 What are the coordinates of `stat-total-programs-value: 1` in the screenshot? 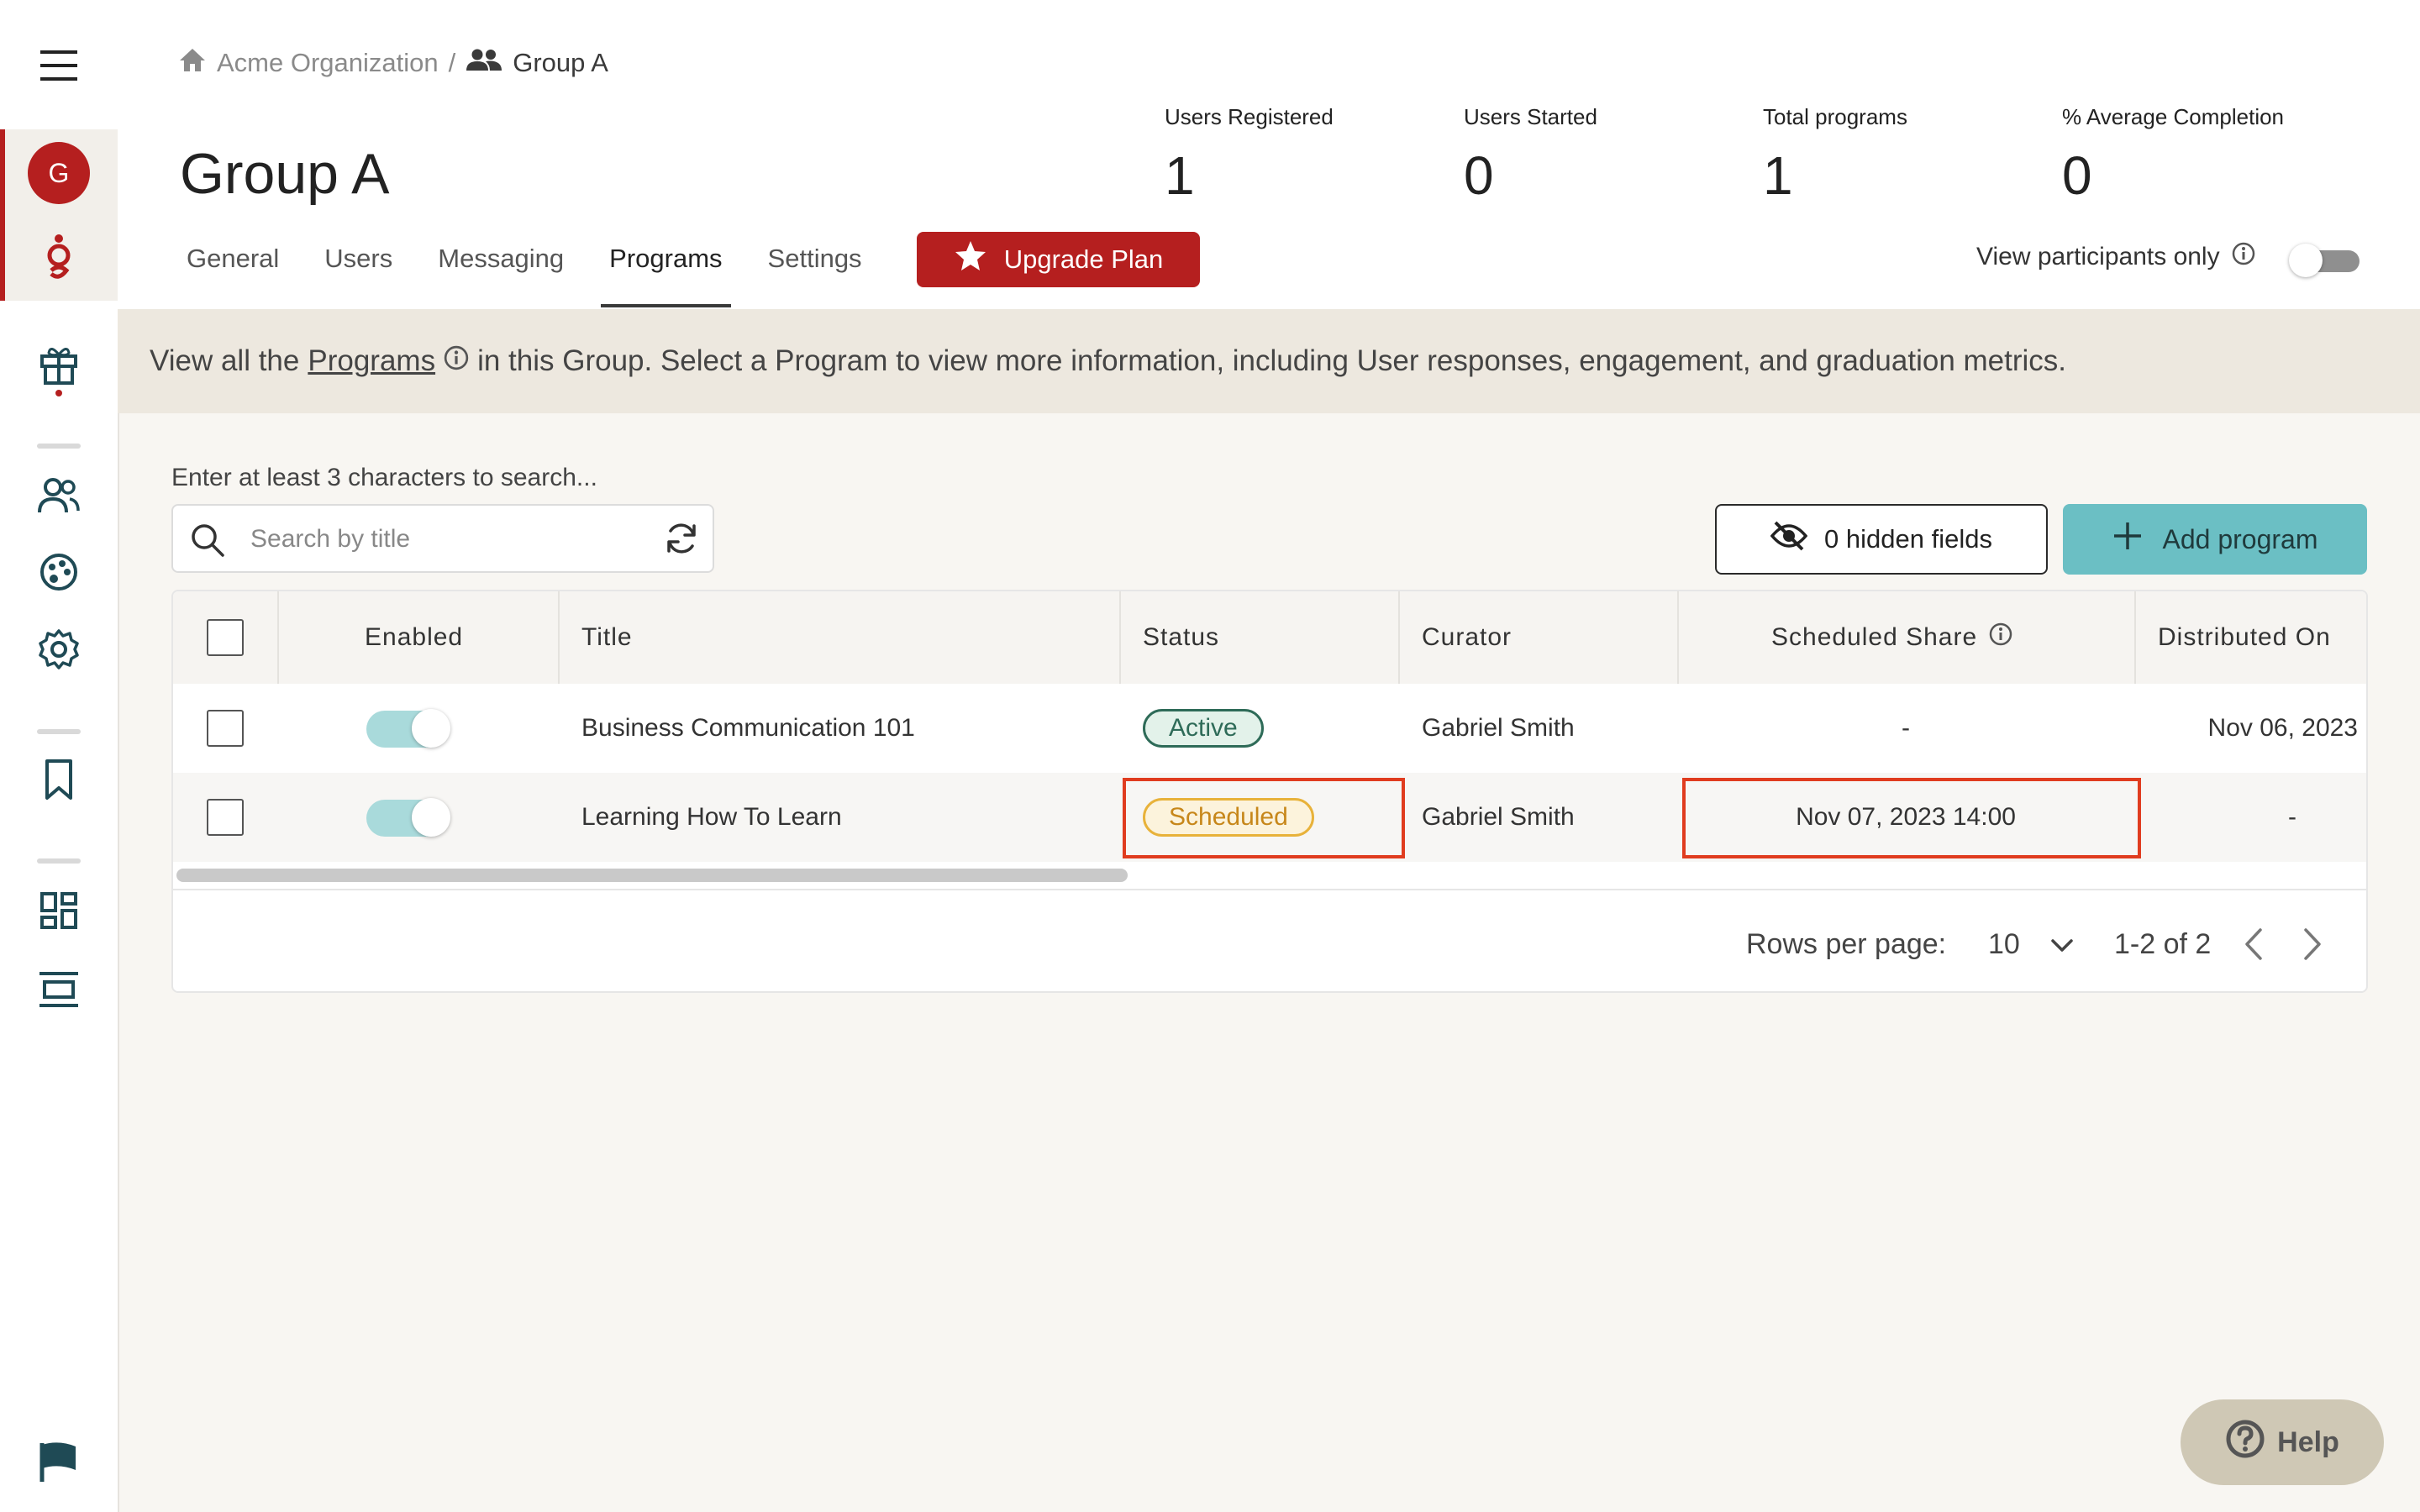 It's located at (1778, 175).